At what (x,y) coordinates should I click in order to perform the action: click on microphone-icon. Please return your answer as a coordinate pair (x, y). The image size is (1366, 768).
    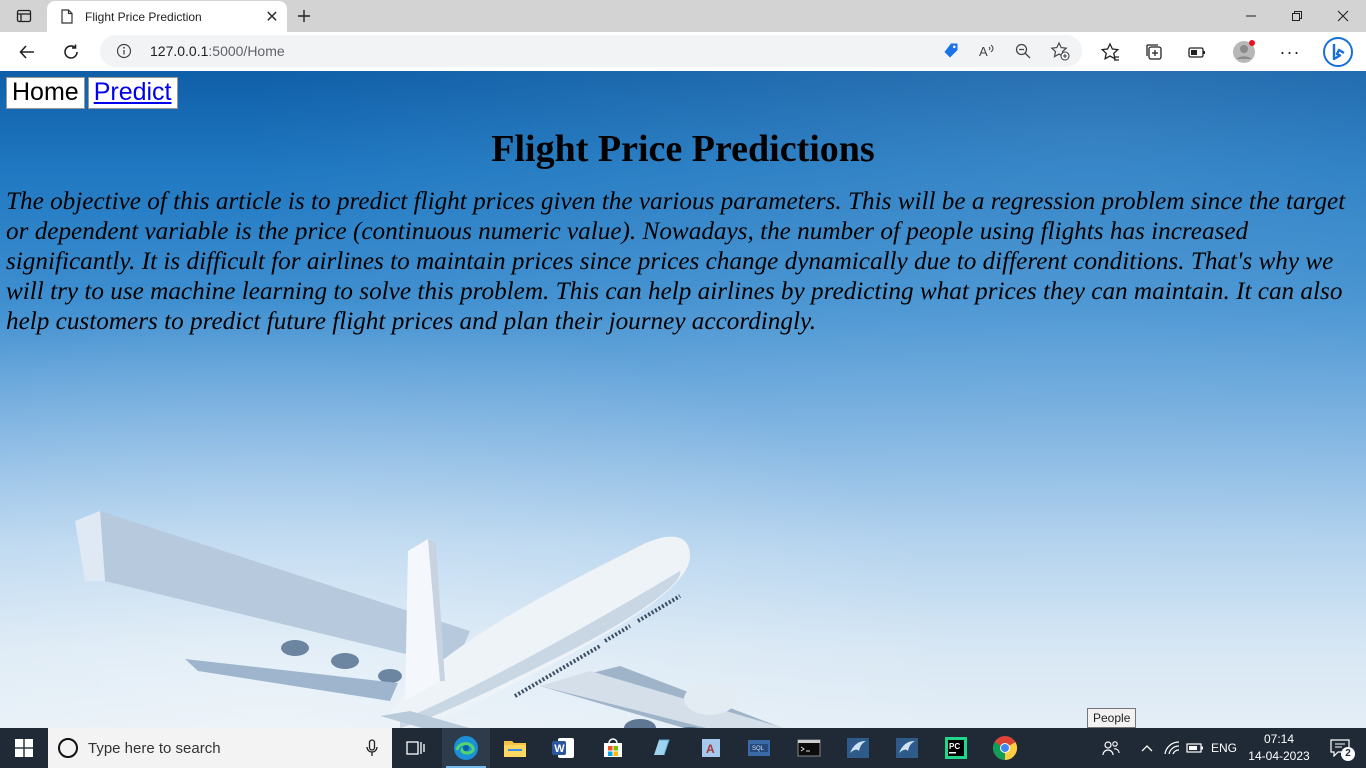
    Looking at the image, I should click on (372, 748).